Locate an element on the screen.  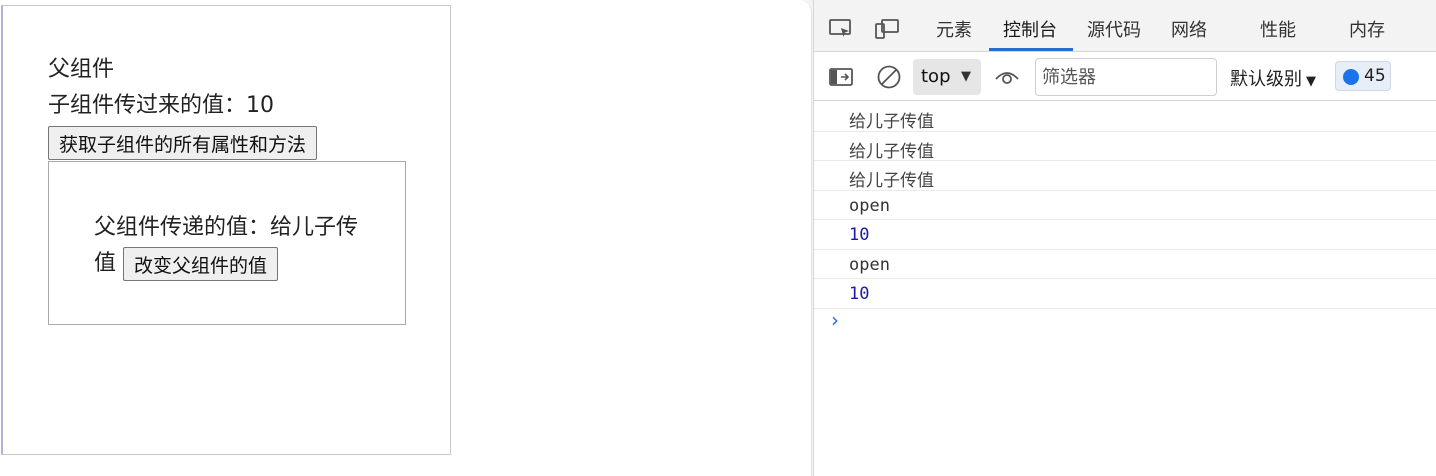
tab-elements: 元素 is located at coordinates (954, 29).